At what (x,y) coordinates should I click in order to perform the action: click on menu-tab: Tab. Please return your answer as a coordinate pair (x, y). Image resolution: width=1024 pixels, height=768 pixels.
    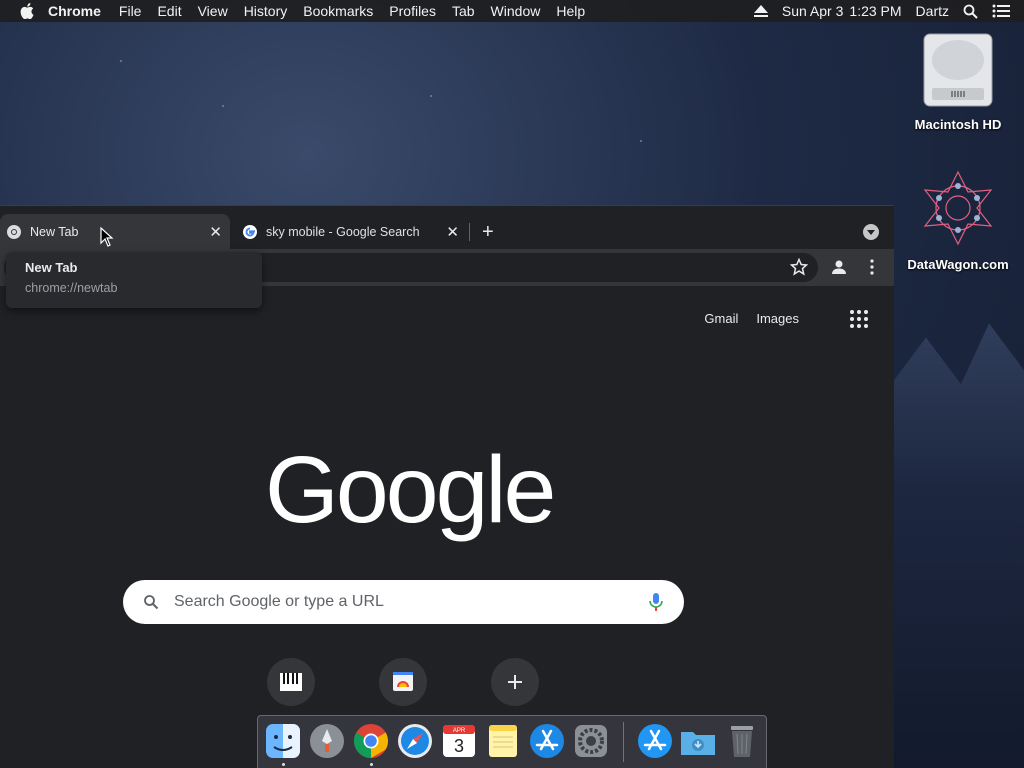
    Looking at the image, I should click on (463, 11).